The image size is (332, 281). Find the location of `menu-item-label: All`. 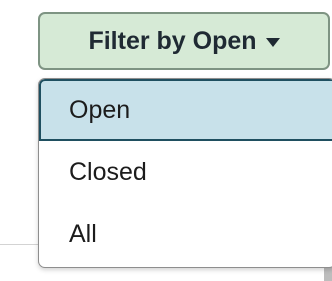

menu-item-label: All is located at coordinates (83, 233).